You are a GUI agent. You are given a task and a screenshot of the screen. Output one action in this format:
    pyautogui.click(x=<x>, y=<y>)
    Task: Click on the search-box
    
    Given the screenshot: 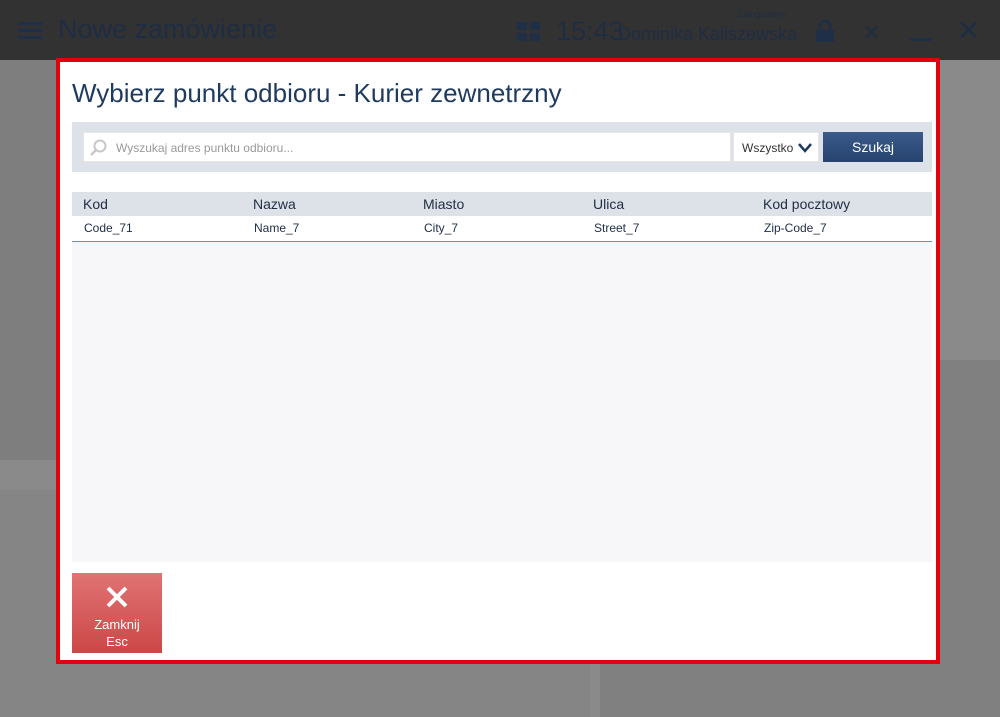 What is the action you would take?
    pyautogui.click(x=407, y=147)
    